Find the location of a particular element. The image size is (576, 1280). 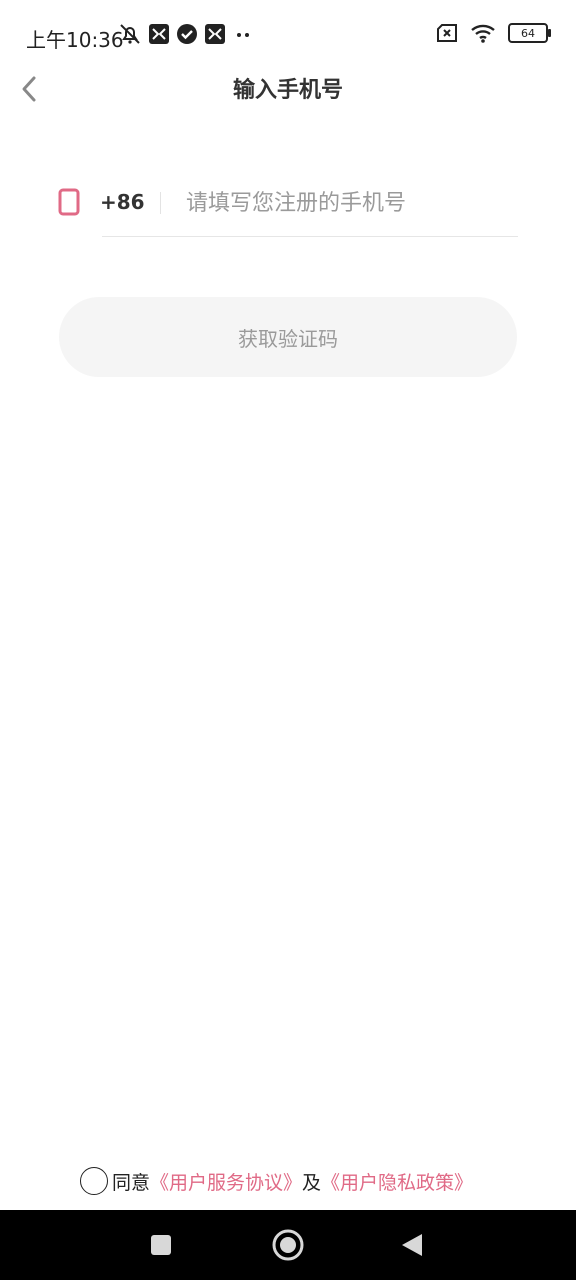

bell-off-icon is located at coordinates (130, 34).